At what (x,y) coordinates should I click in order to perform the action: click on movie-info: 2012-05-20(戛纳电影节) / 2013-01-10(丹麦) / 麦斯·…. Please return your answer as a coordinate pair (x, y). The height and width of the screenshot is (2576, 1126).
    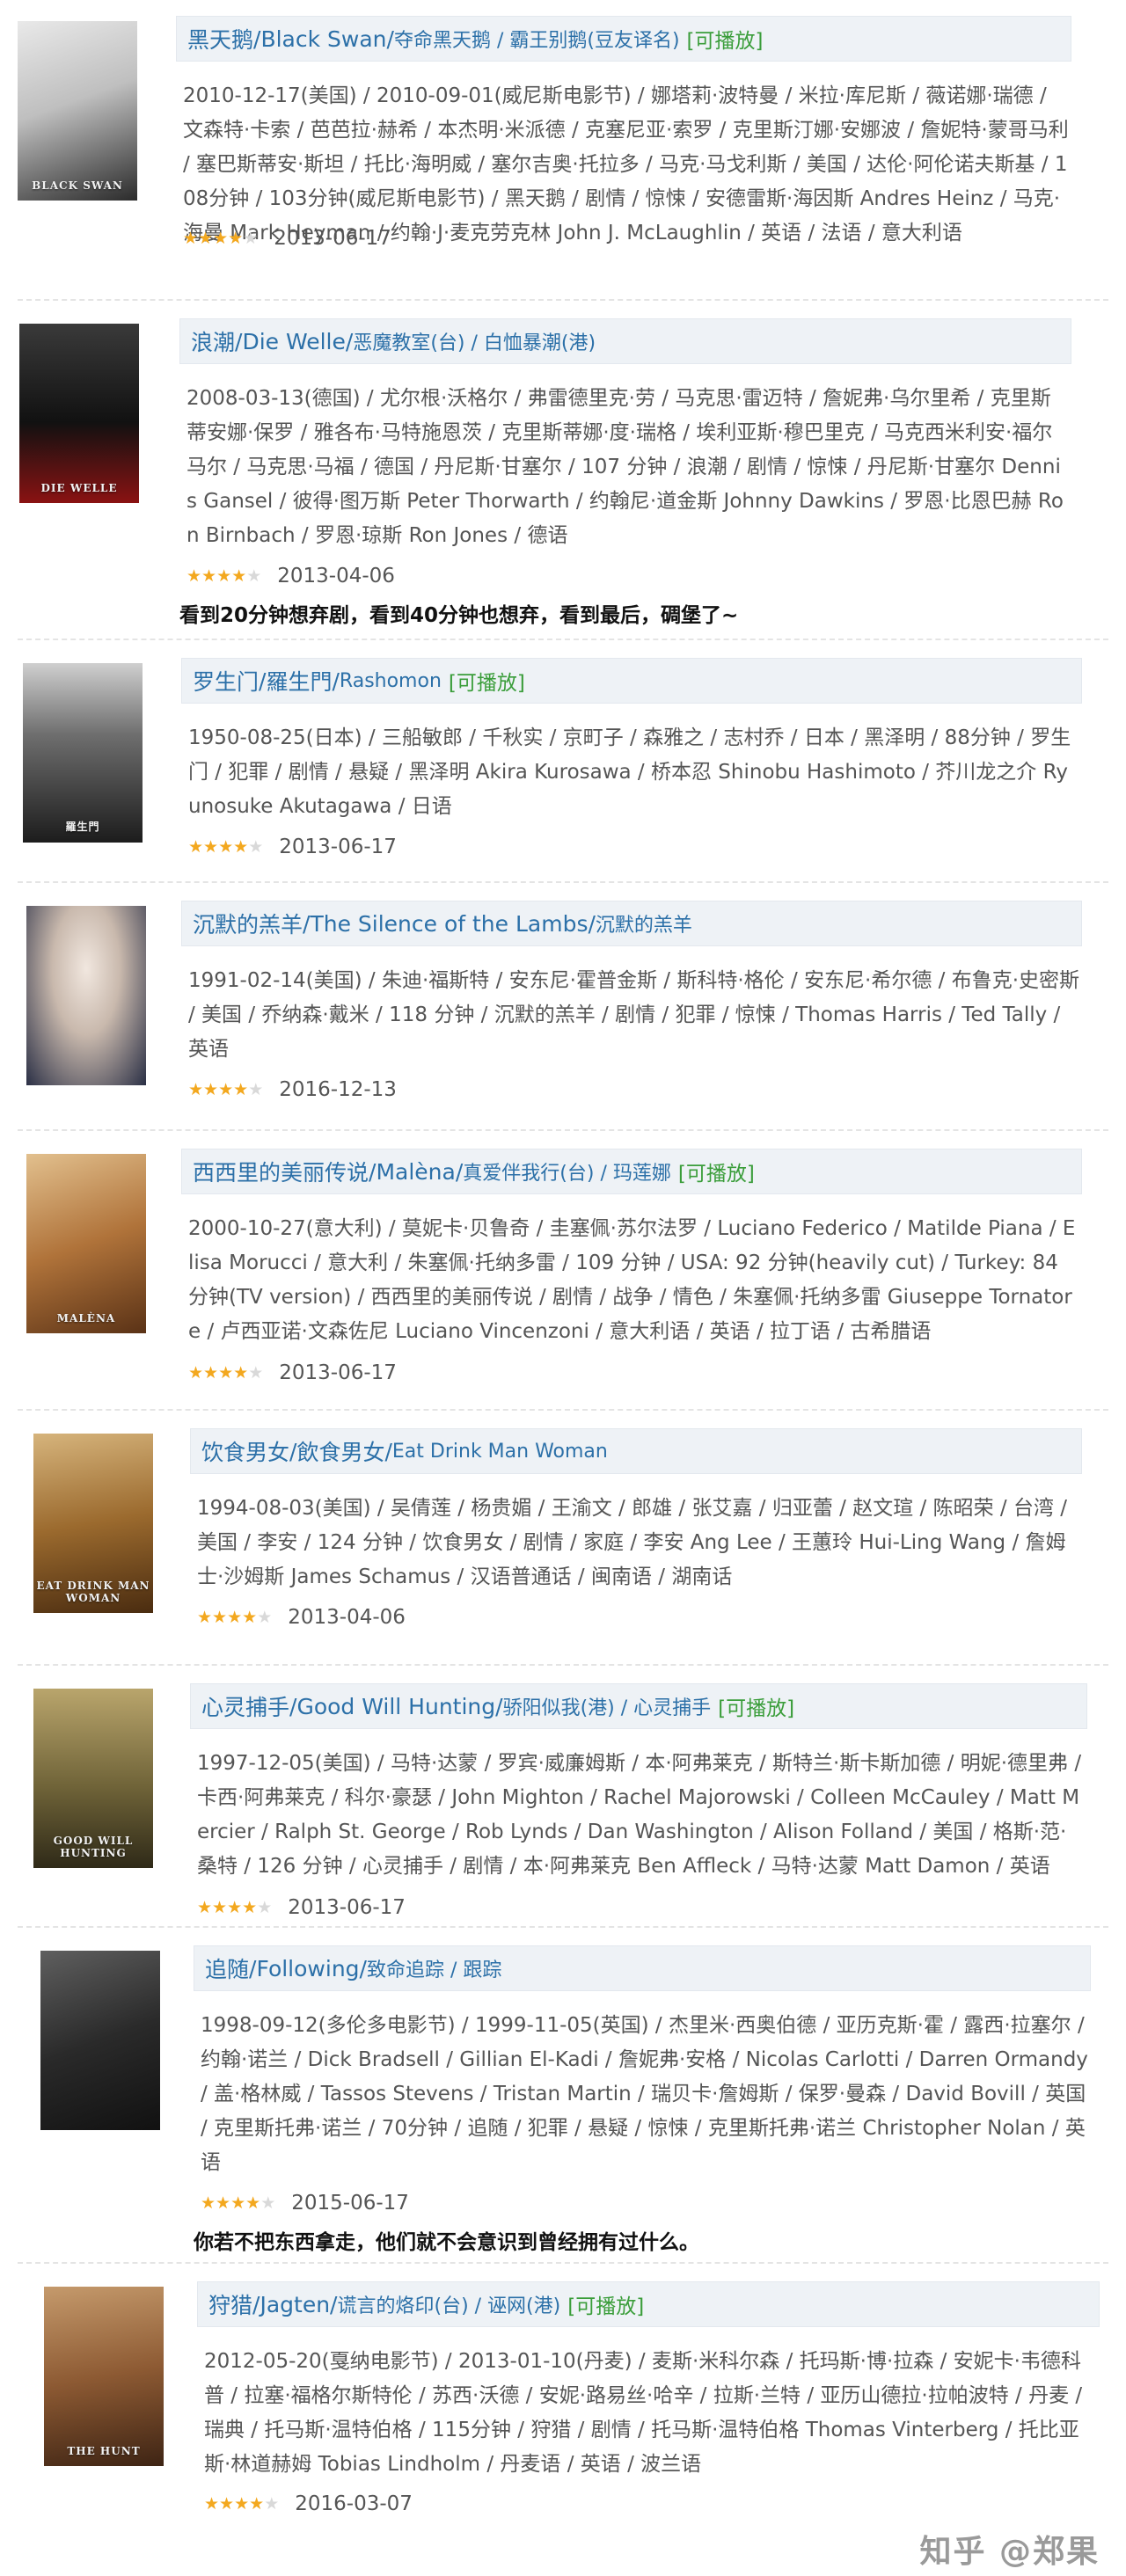
    Looking at the image, I should click on (643, 2413).